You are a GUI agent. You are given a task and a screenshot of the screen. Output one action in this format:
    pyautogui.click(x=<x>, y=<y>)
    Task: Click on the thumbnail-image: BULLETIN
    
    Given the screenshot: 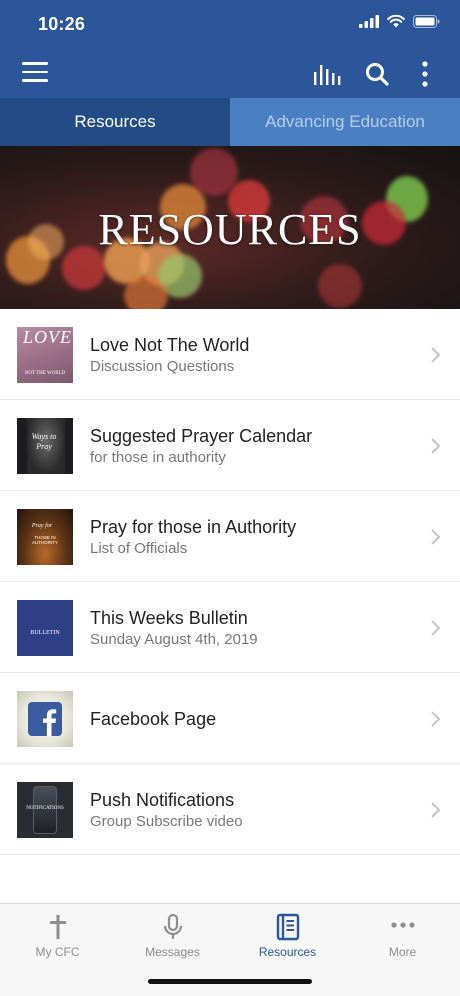 What is the action you would take?
    pyautogui.click(x=45, y=628)
    